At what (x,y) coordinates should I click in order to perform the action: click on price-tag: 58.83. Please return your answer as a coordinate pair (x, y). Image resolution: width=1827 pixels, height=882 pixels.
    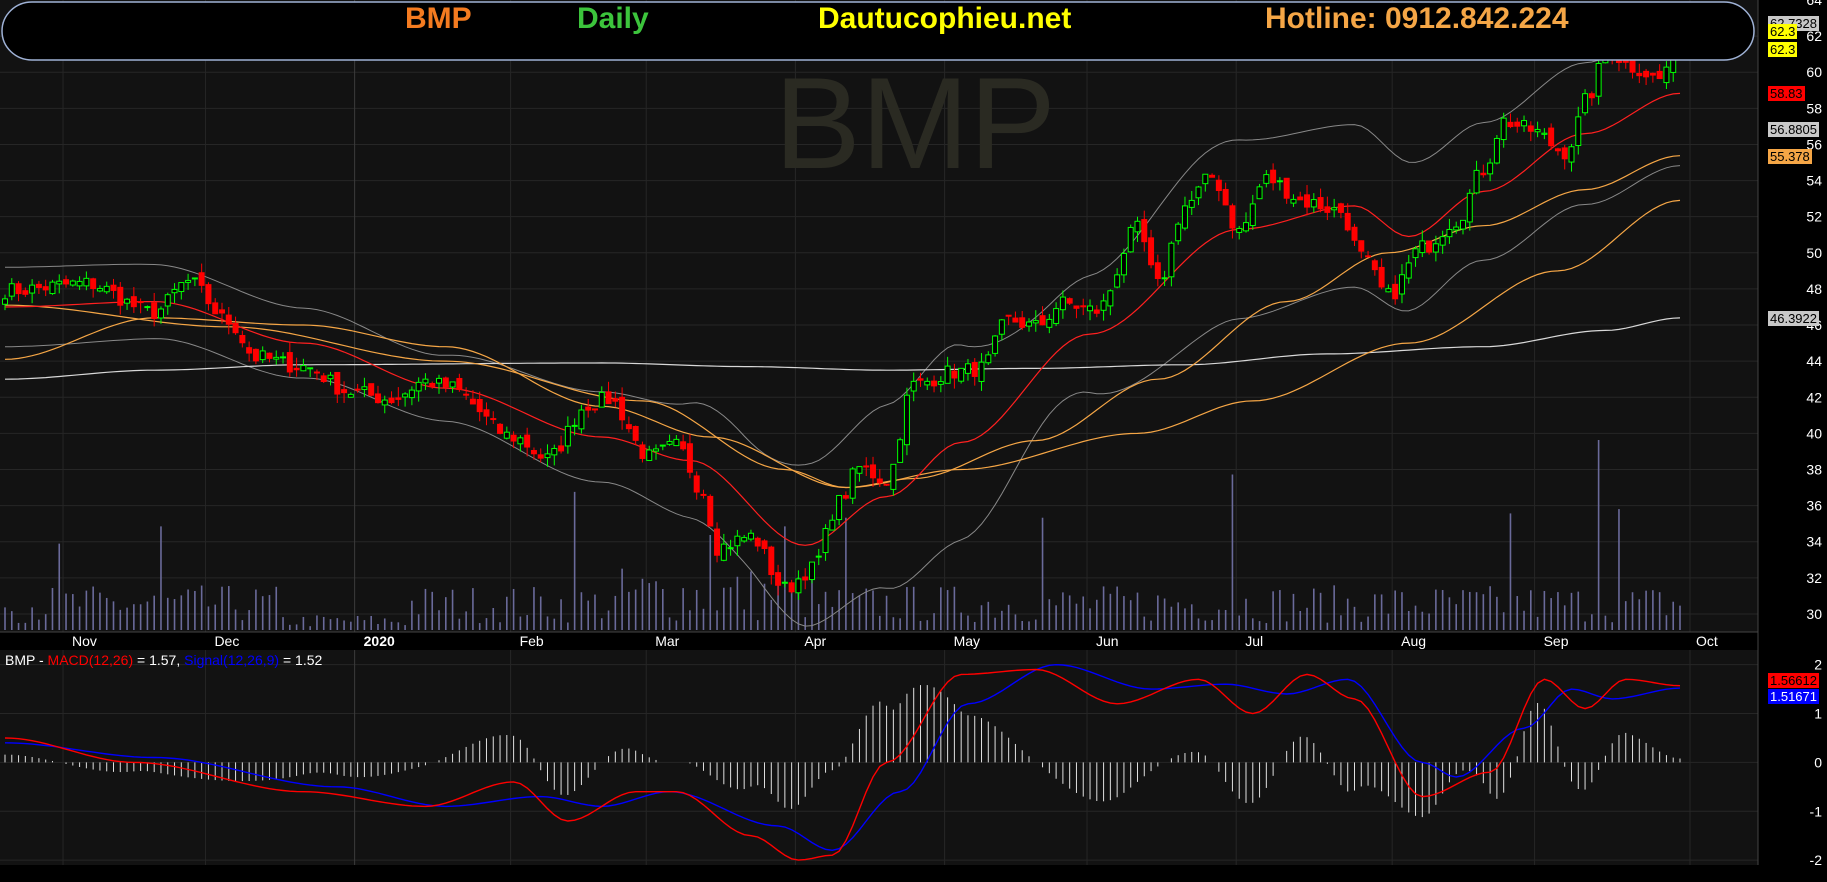
    Looking at the image, I should click on (1786, 94).